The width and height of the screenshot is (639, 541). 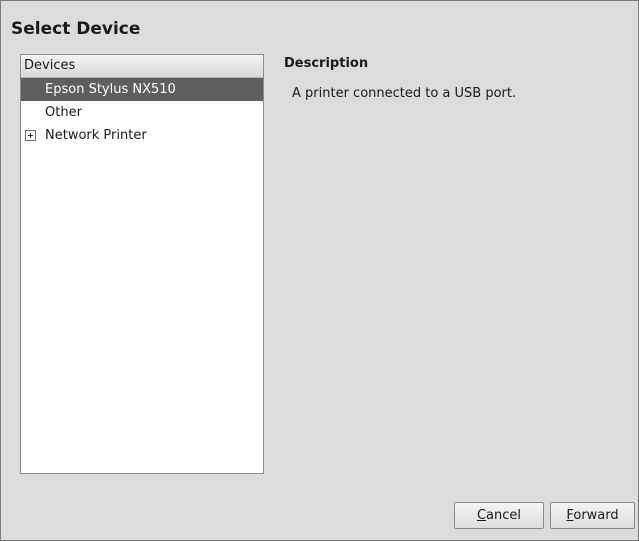 I want to click on device-item-epson-stylus-nx510: Epson Stylus NX510, so click(x=142, y=89).